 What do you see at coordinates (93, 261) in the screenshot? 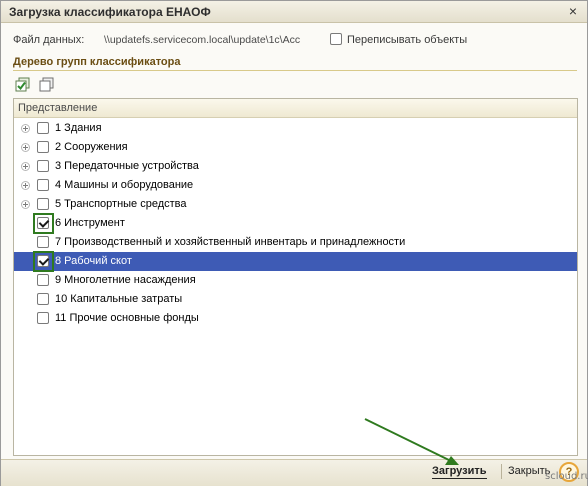
I see `row-label: 8 Рабочий скот` at bounding box center [93, 261].